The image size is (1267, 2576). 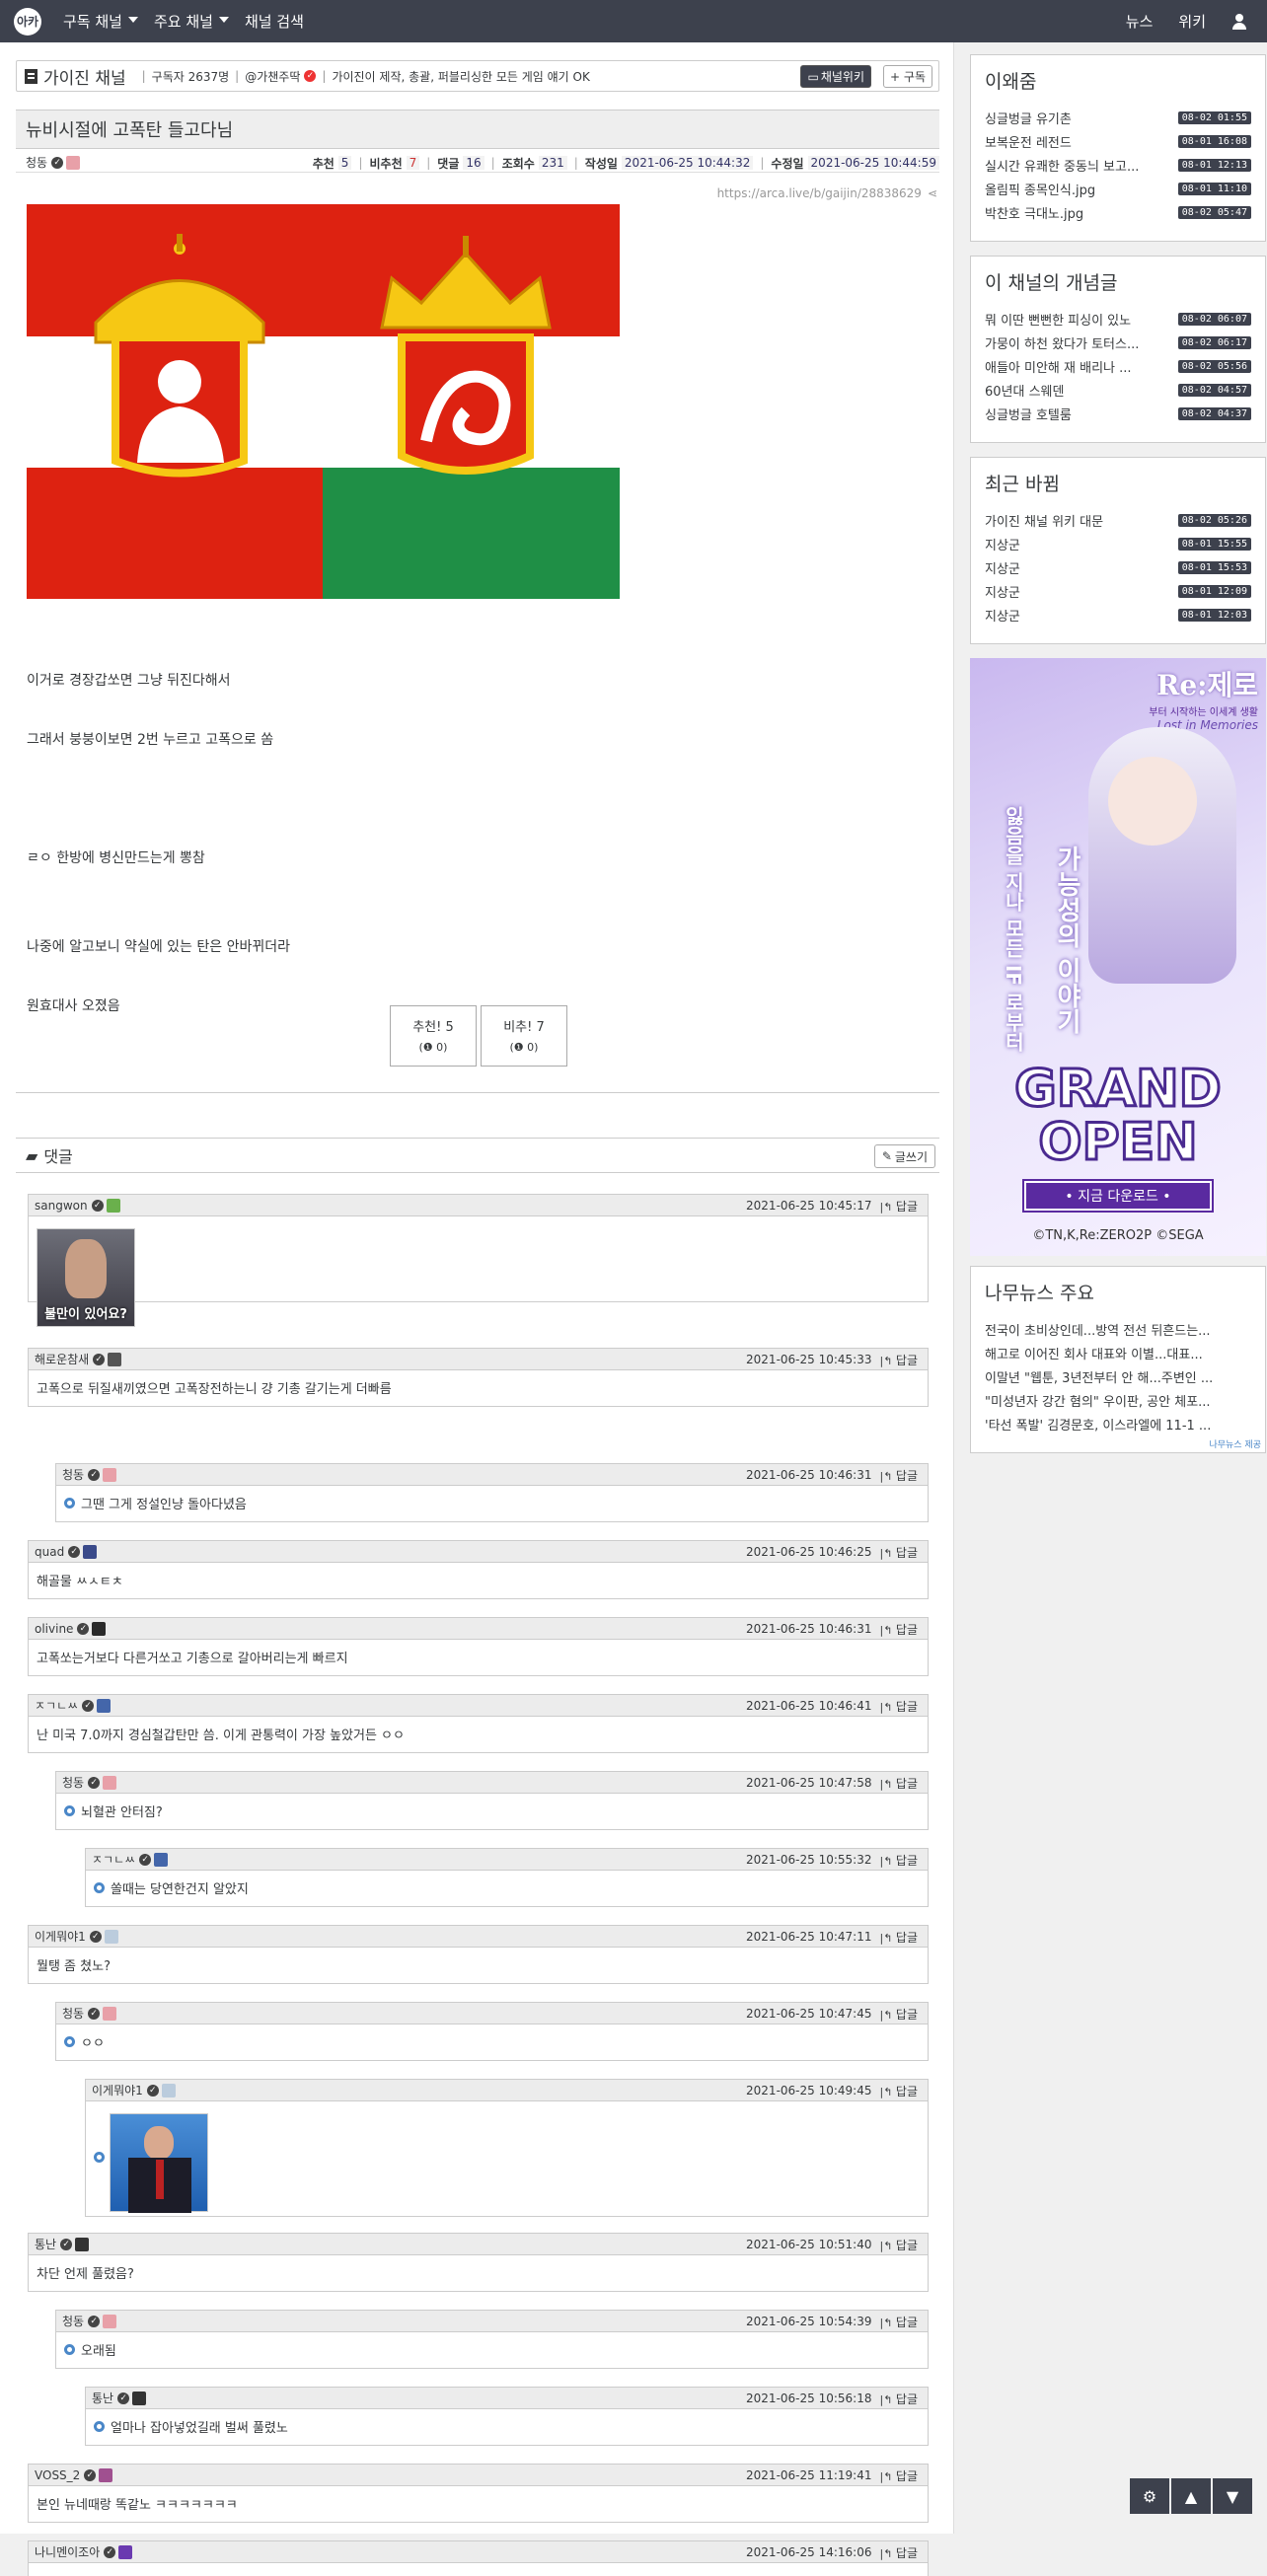 I want to click on divider, so click(x=477, y=1092).